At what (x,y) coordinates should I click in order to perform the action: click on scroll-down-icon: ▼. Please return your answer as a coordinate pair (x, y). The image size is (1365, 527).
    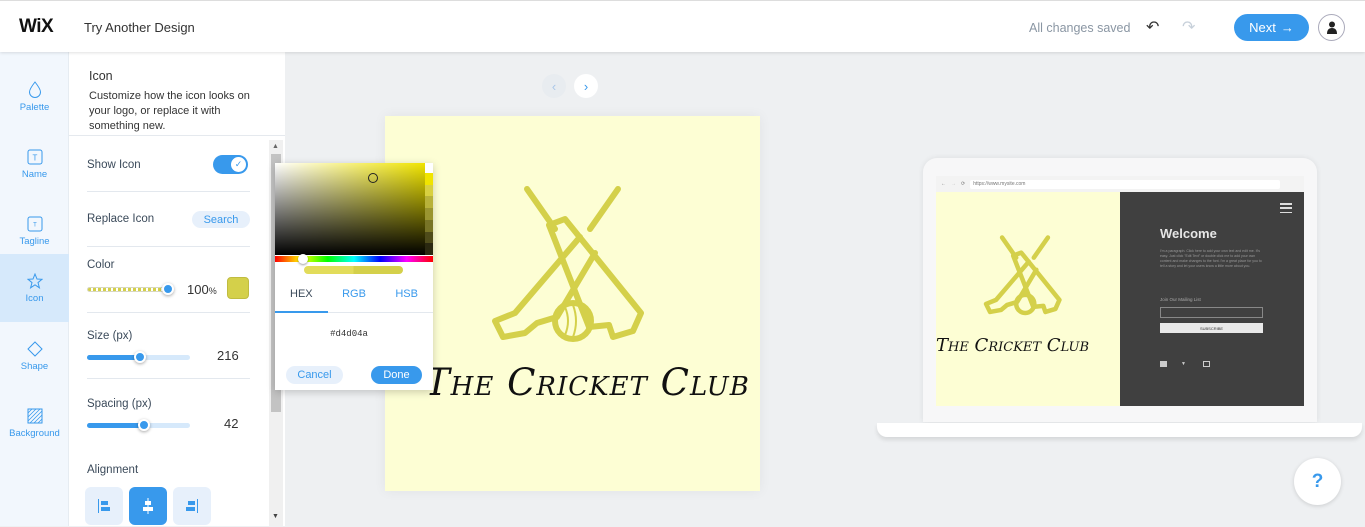
    Looking at the image, I should click on (275, 516).